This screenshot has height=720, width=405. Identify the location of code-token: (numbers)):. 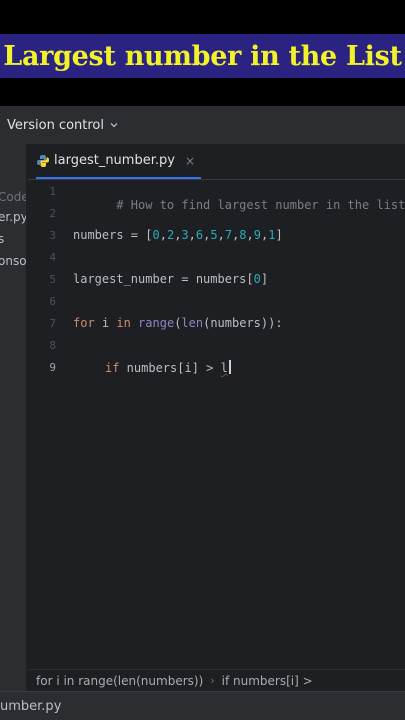
(243, 323).